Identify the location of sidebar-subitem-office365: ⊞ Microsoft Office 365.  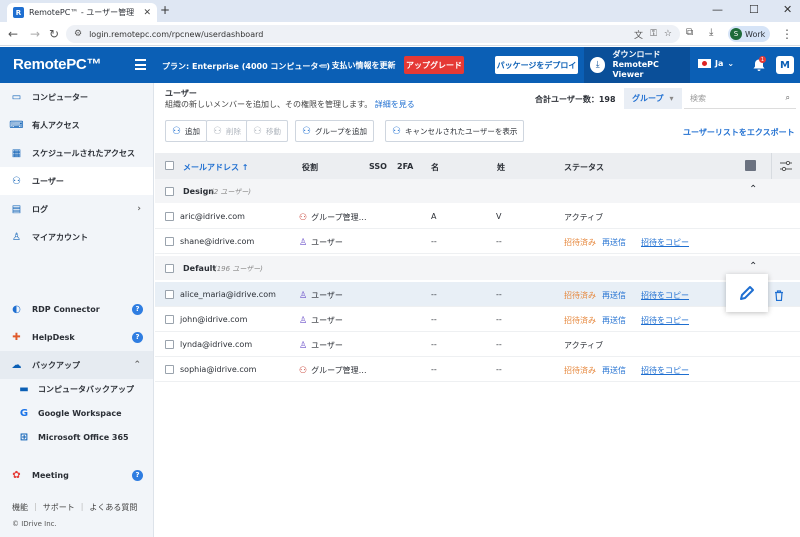
(76, 437).